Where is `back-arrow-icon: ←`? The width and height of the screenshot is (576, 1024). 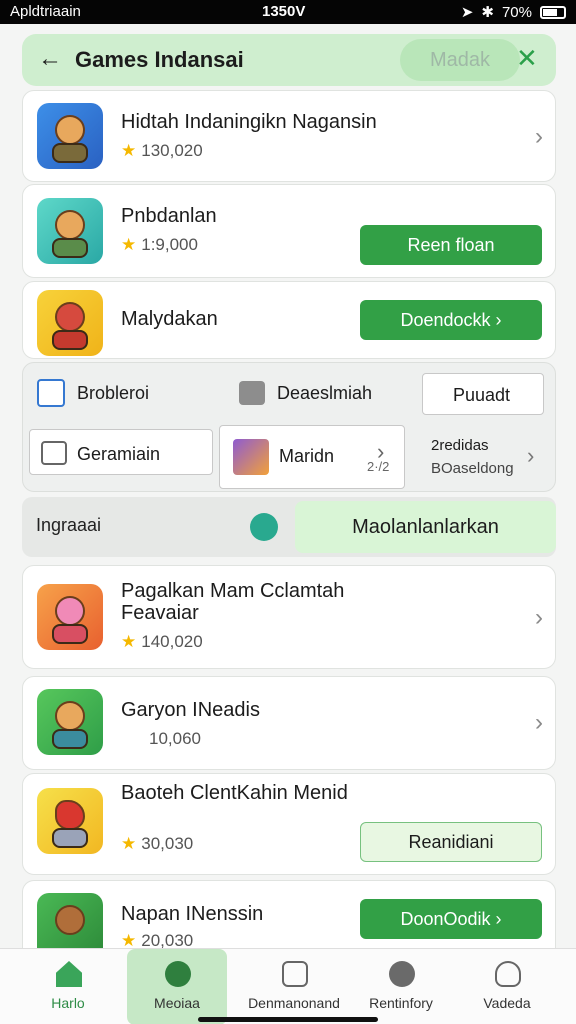
back-arrow-icon: ← is located at coordinates (50, 59).